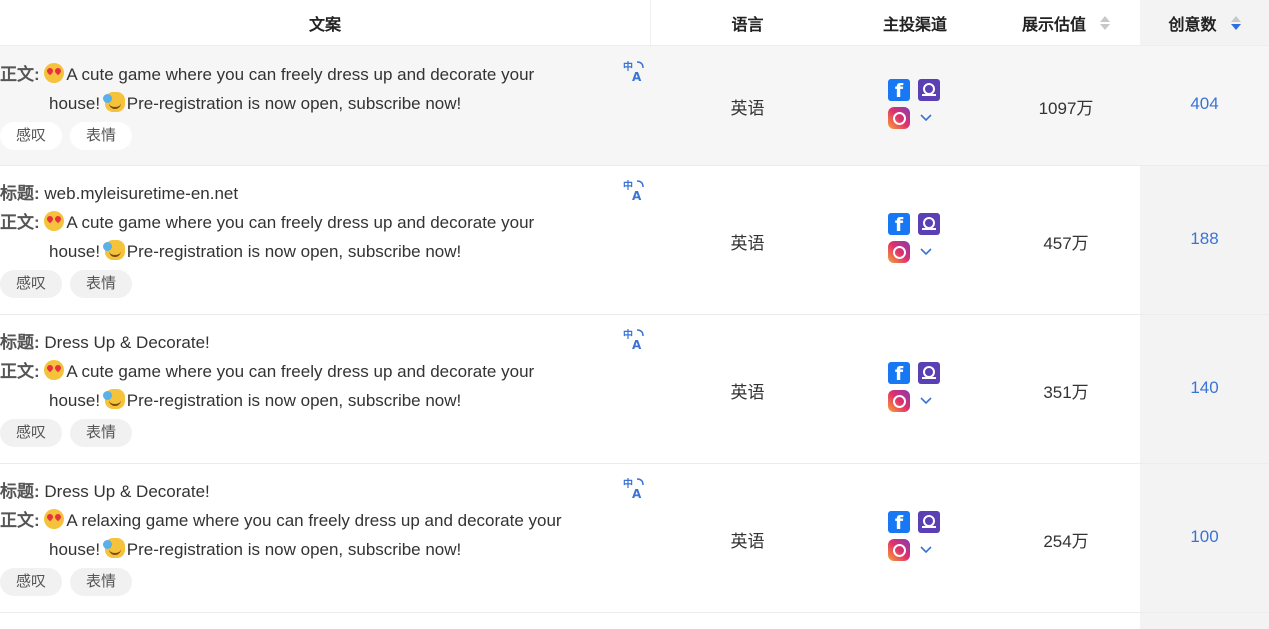  What do you see at coordinates (1066, 108) in the screenshot?
I see `views-value: 1097万` at bounding box center [1066, 108].